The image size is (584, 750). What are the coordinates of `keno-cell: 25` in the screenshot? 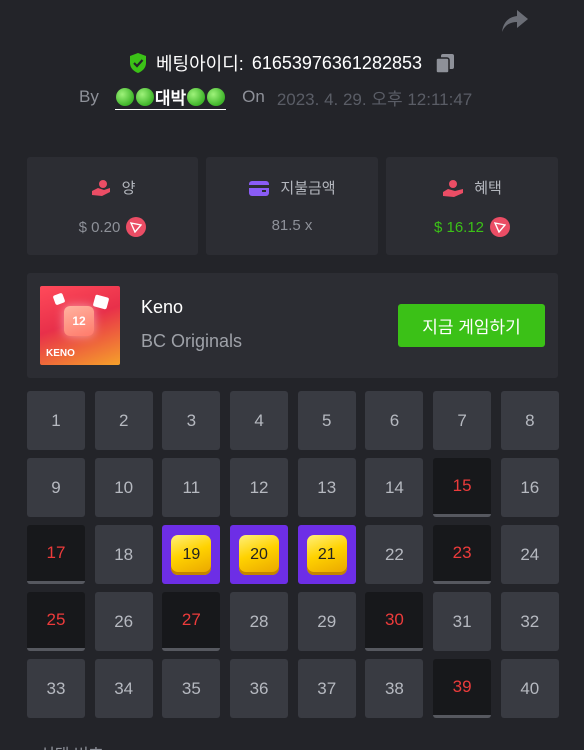 It's located at (56, 621).